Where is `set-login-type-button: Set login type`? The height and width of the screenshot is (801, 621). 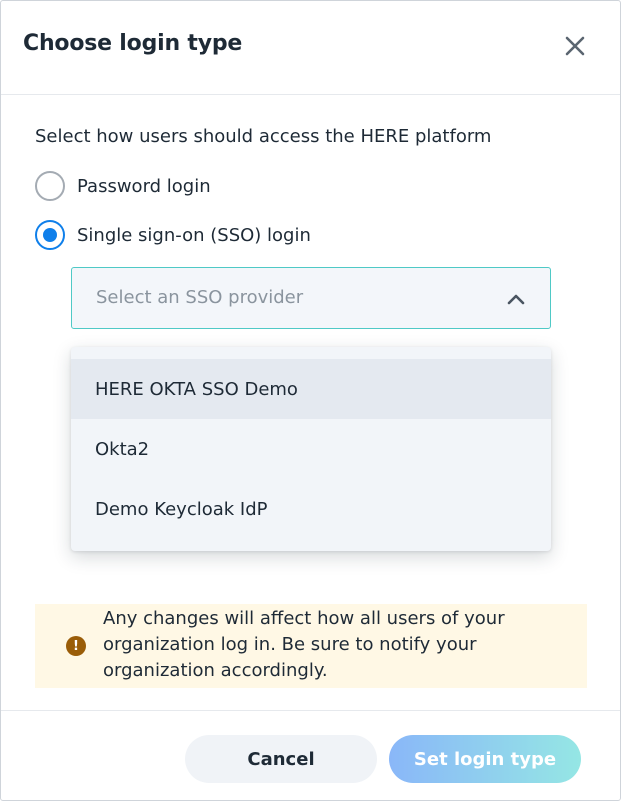
set-login-type-button: Set login type is located at coordinates (485, 759).